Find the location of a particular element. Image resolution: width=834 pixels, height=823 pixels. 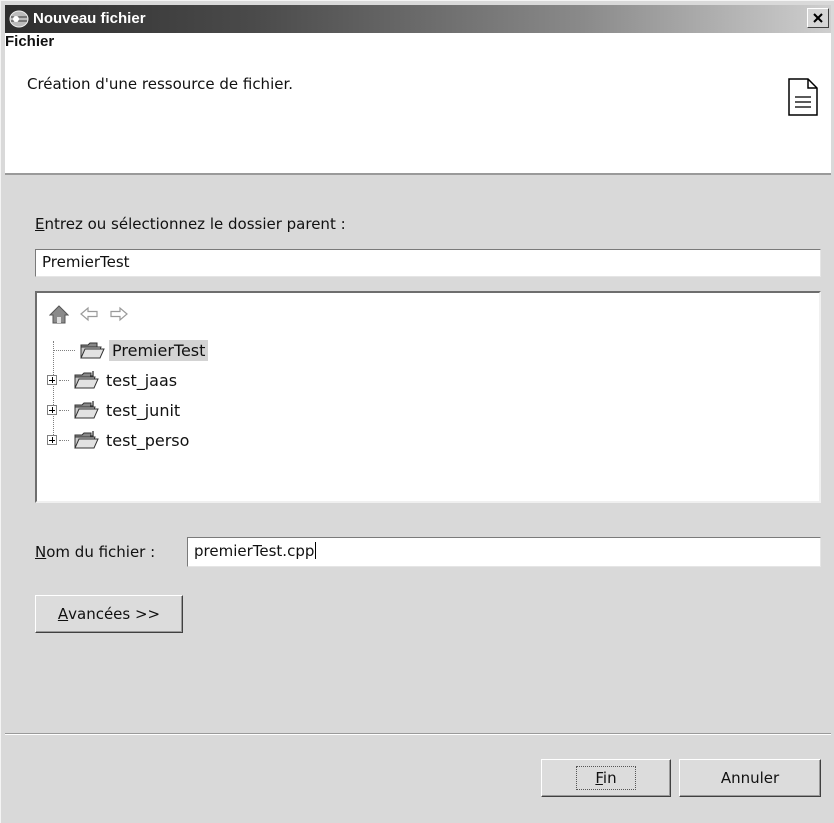

cancel-button: Annuler is located at coordinates (750, 778).